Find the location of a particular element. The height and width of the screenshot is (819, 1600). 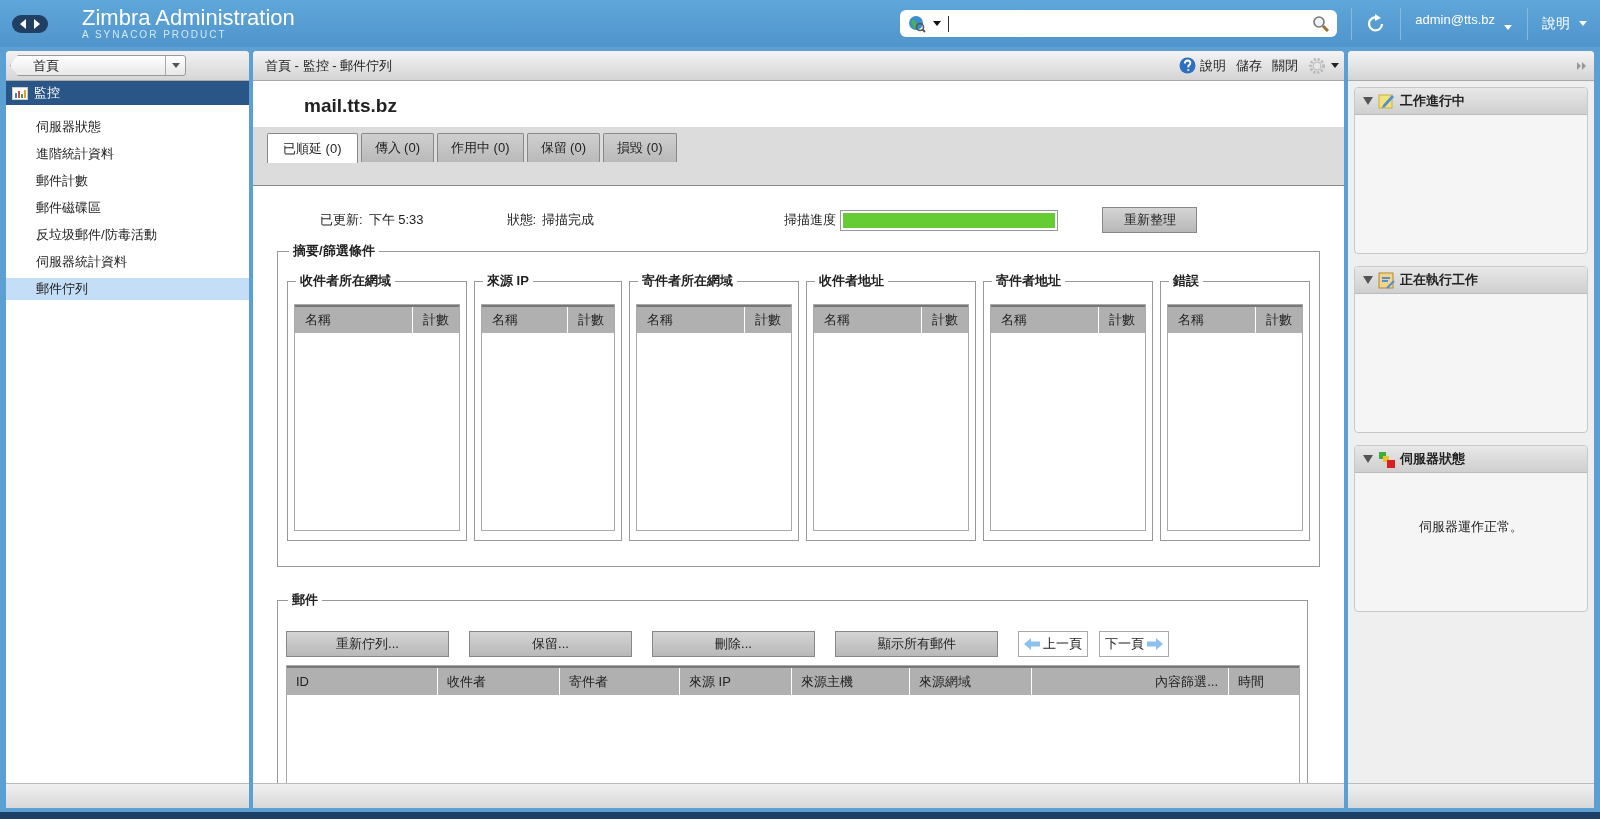

group-title: 來源 IP is located at coordinates (508, 281).